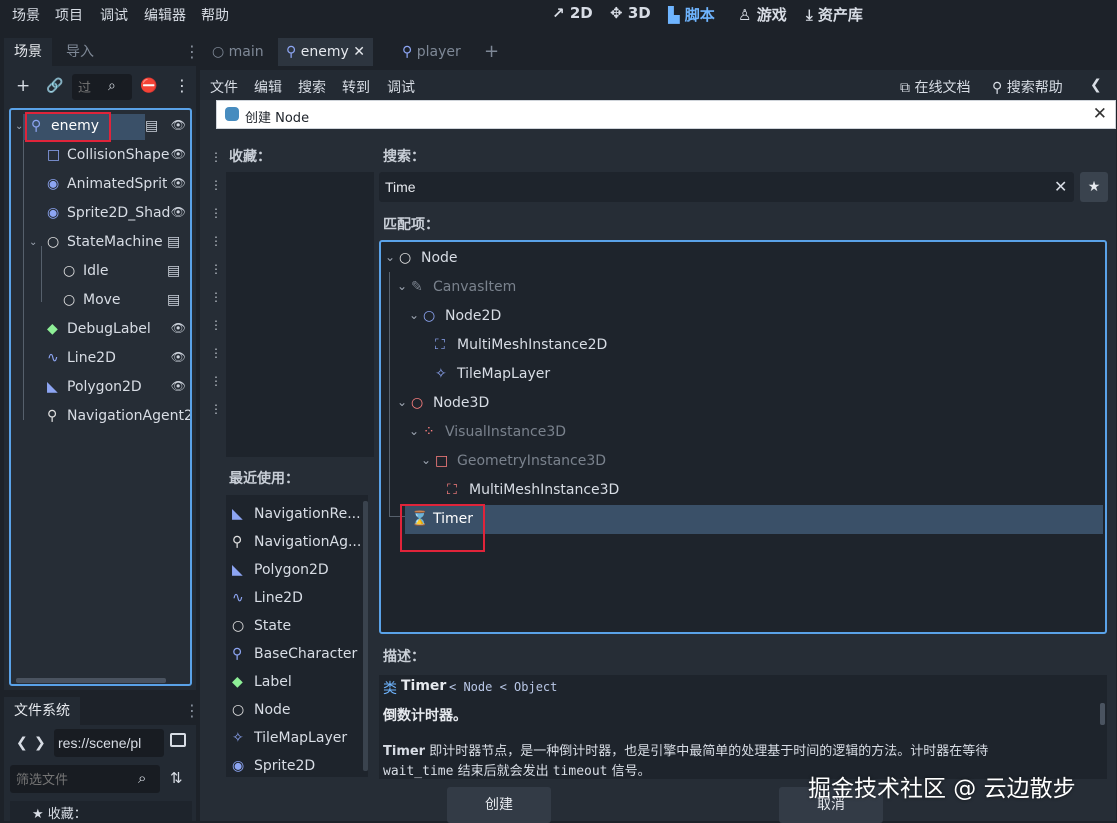 This screenshot has height=823, width=1117. Describe the element at coordinates (299, 627) in the screenshot. I see `recent-item: ○ State` at that location.